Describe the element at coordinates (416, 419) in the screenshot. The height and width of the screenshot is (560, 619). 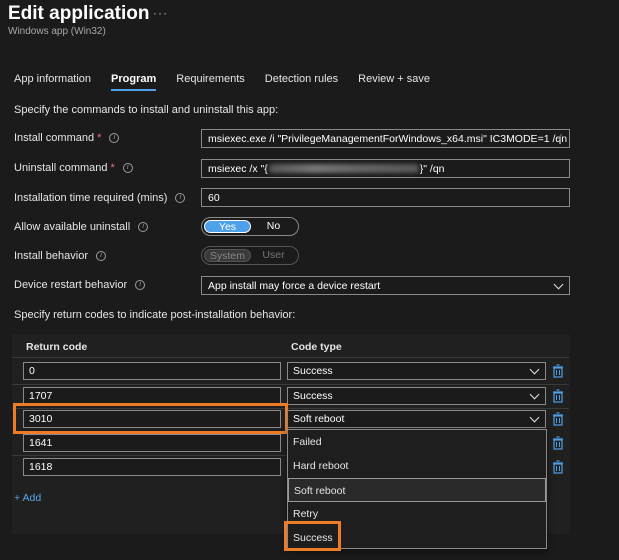
I see `code-type-select: Soft reboot` at that location.